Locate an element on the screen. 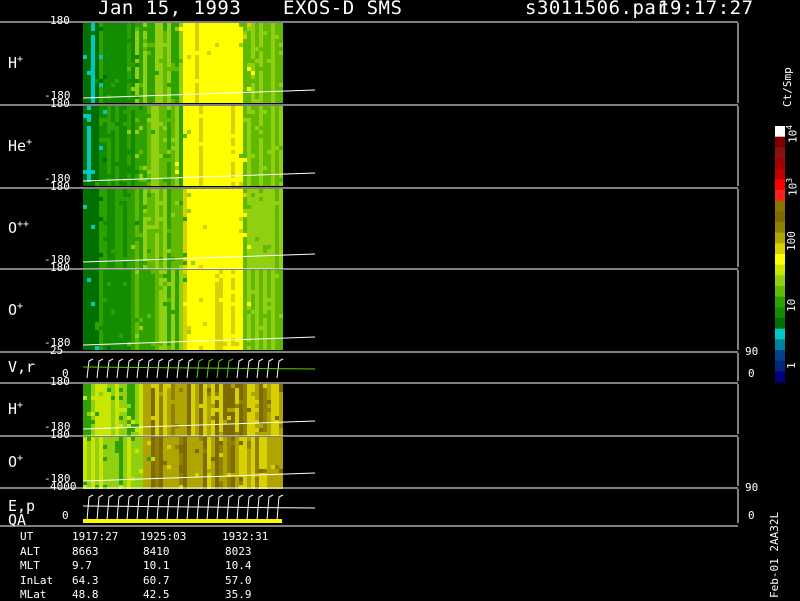 This screenshot has height=601, width=800. trace-mark is located at coordinates (190, 368).